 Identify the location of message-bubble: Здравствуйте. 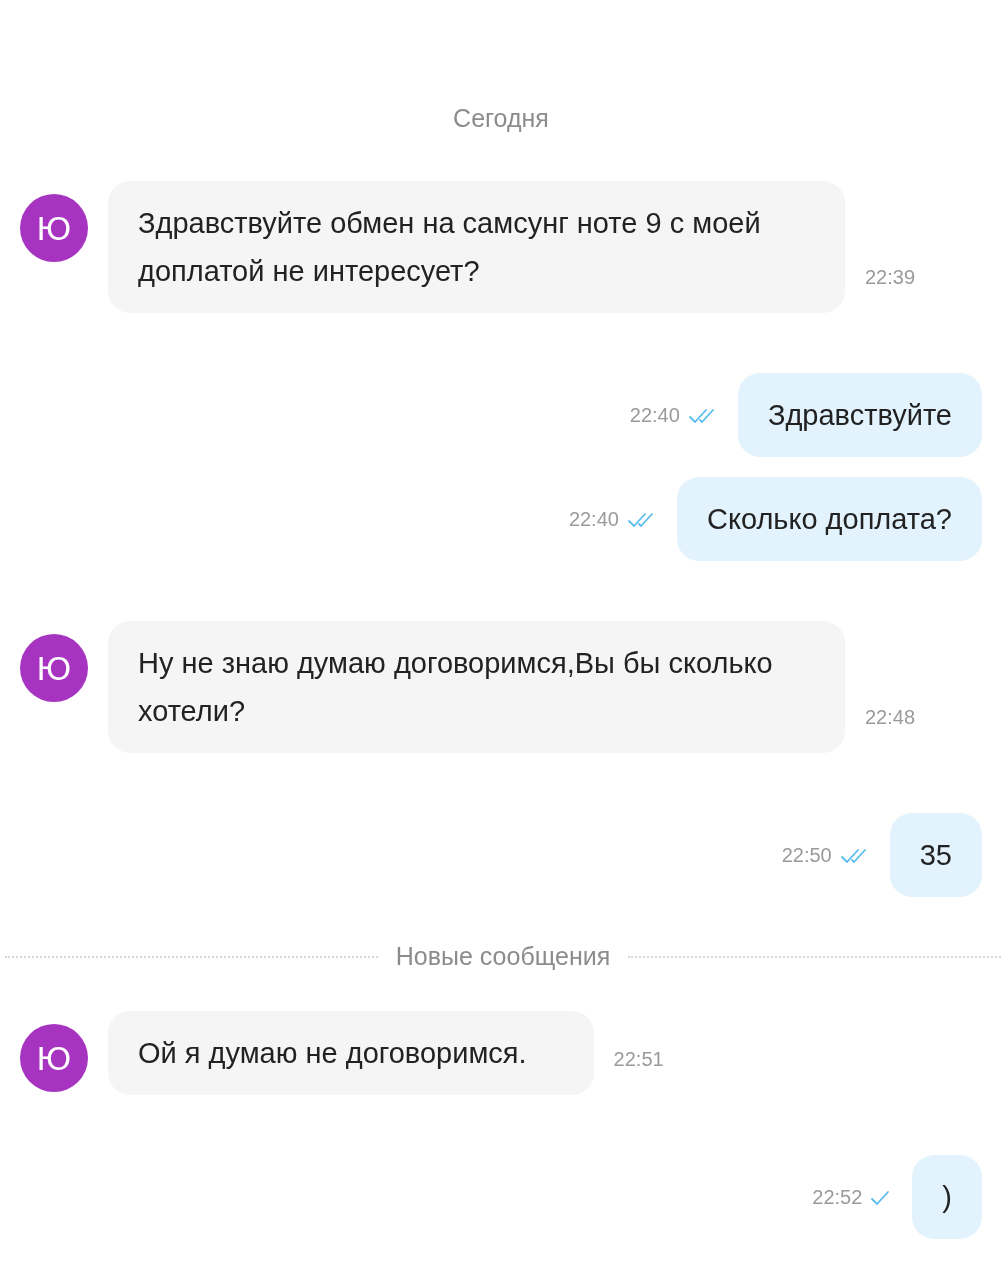
(859, 415).